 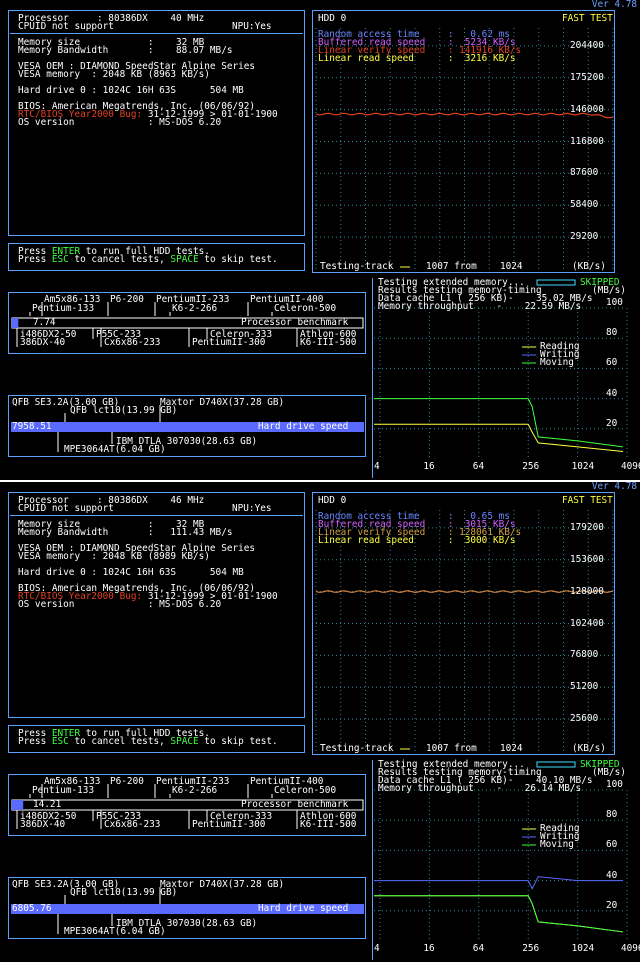 I want to click on memory-series-writing, so click(x=498, y=883).